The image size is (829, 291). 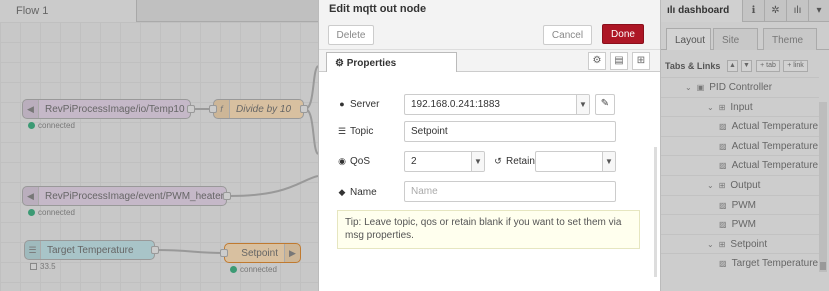 I want to click on tray-tabs: ⚙ Properties ⚙ ▤ ⊞, so click(x=489, y=61).